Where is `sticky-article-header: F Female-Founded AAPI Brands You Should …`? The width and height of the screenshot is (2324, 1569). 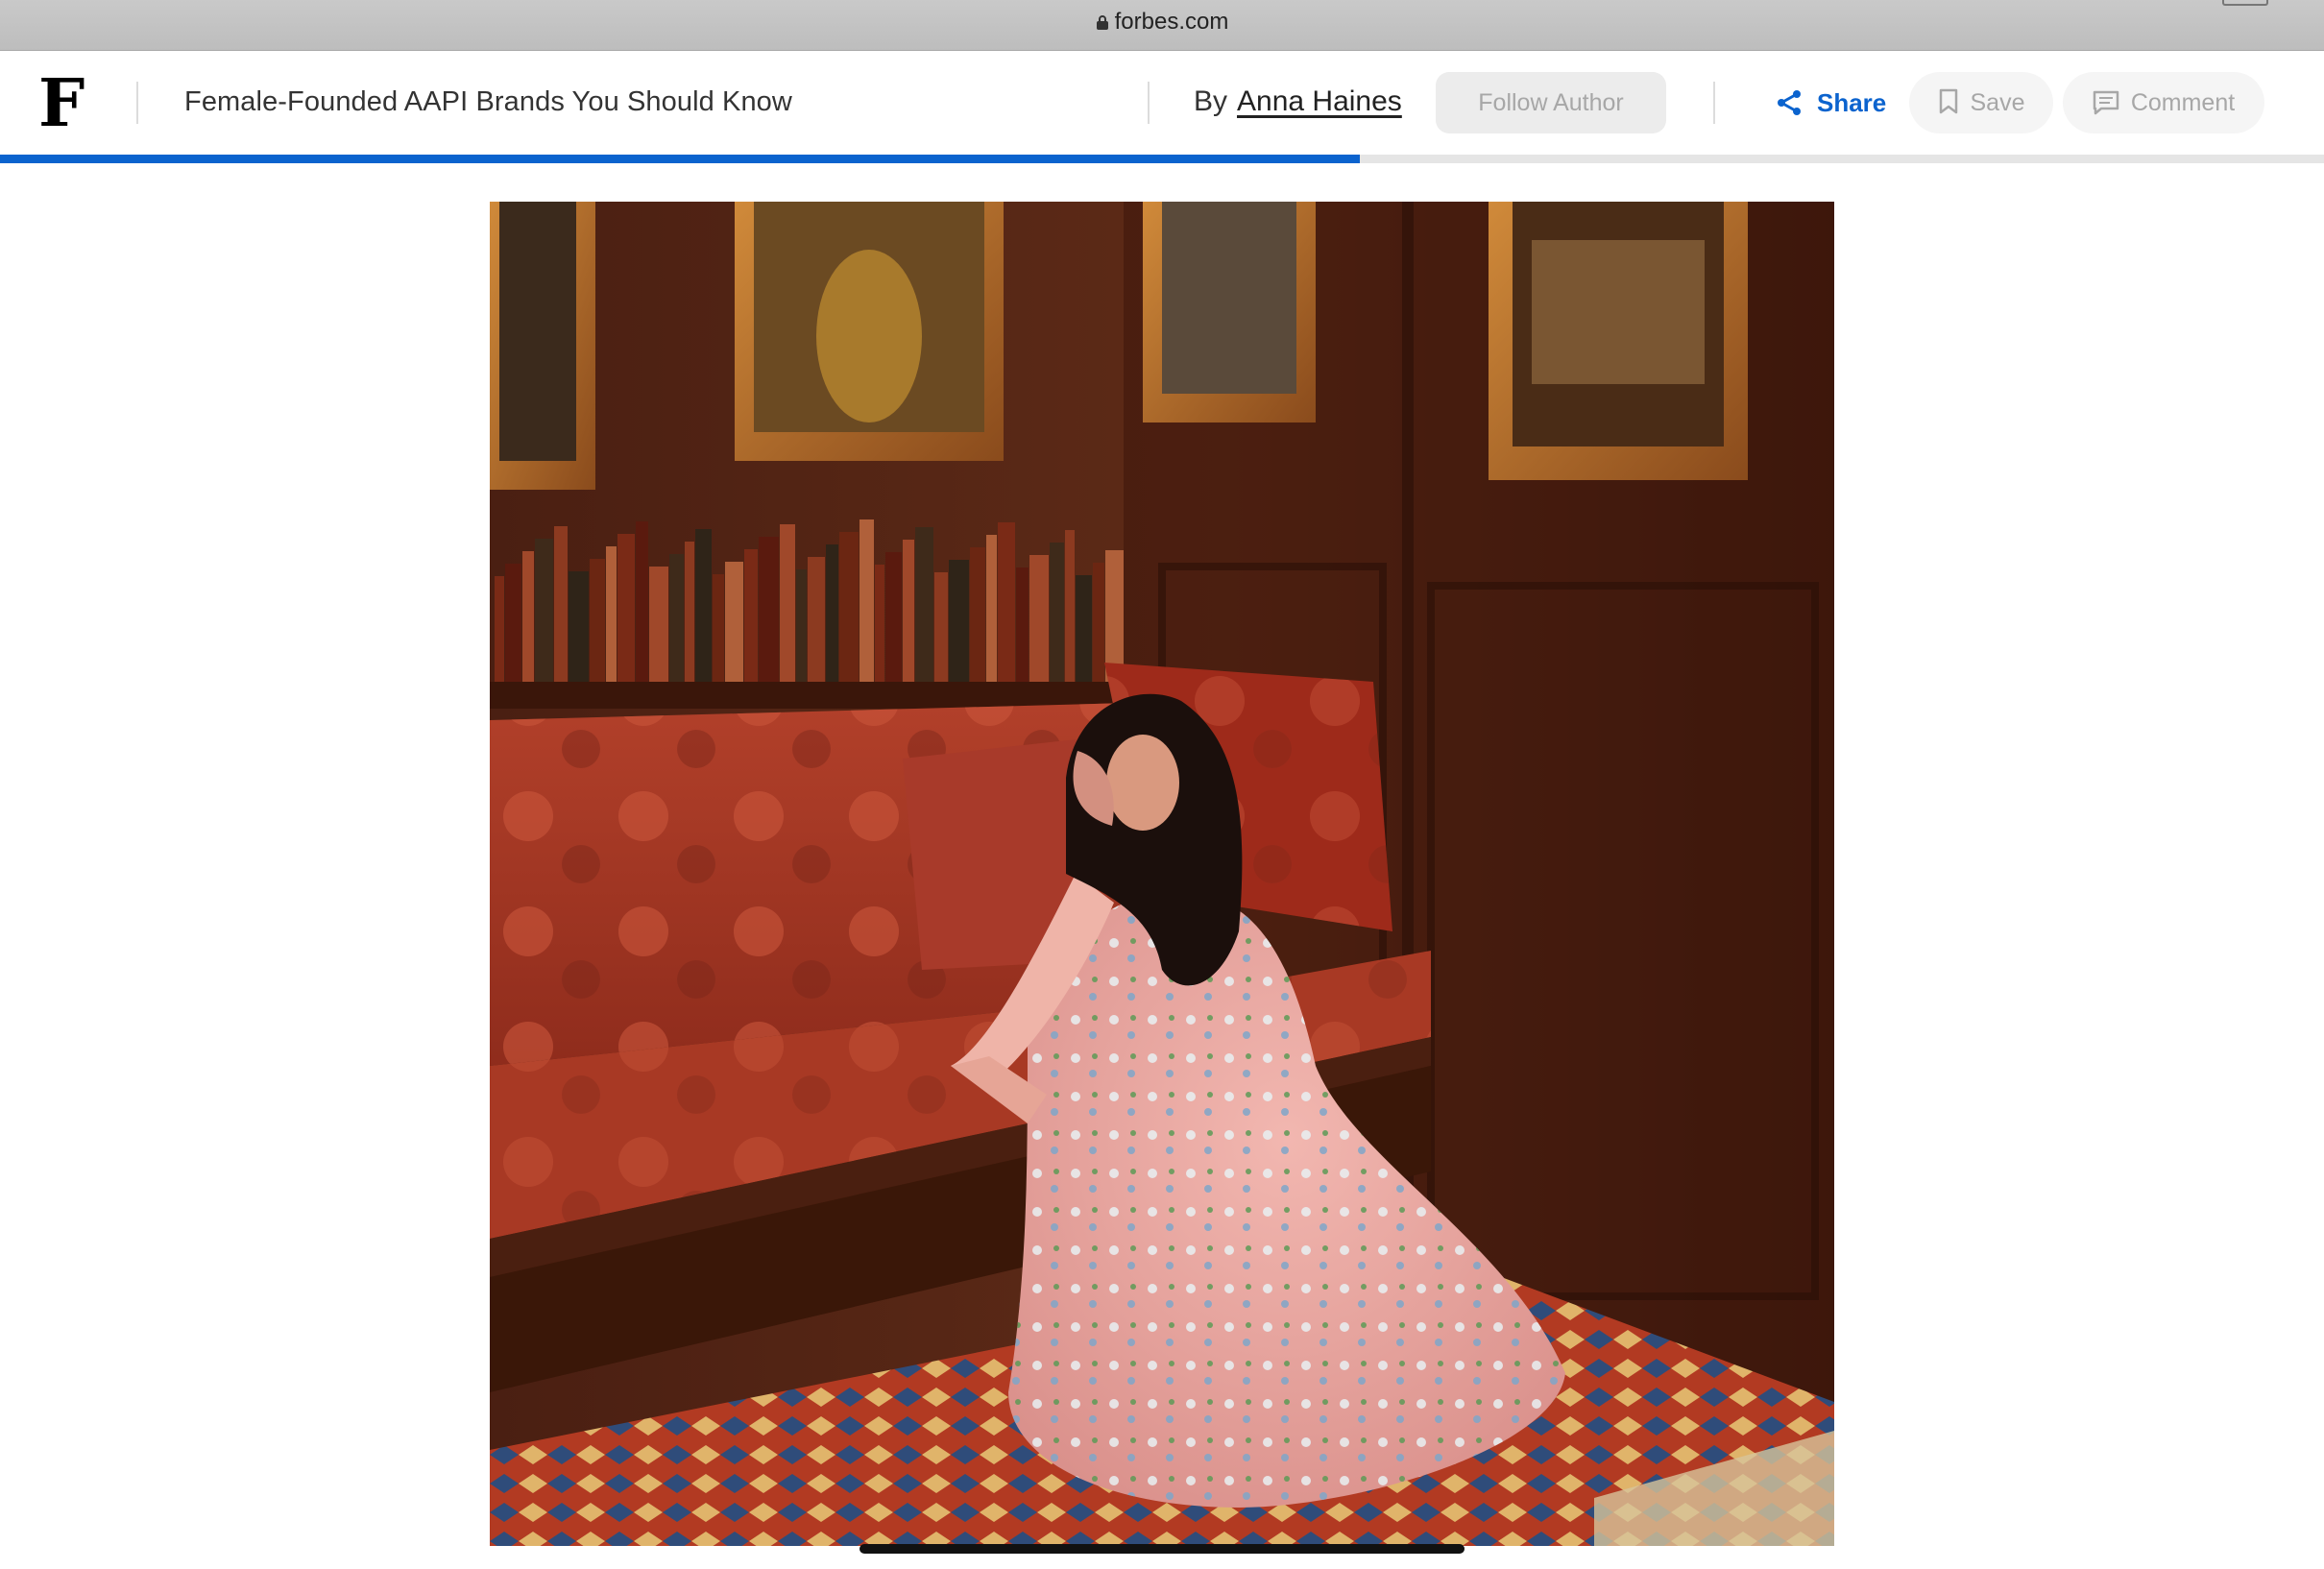 sticky-article-header: F Female-Founded AAPI Brands You Should … is located at coordinates (1162, 103).